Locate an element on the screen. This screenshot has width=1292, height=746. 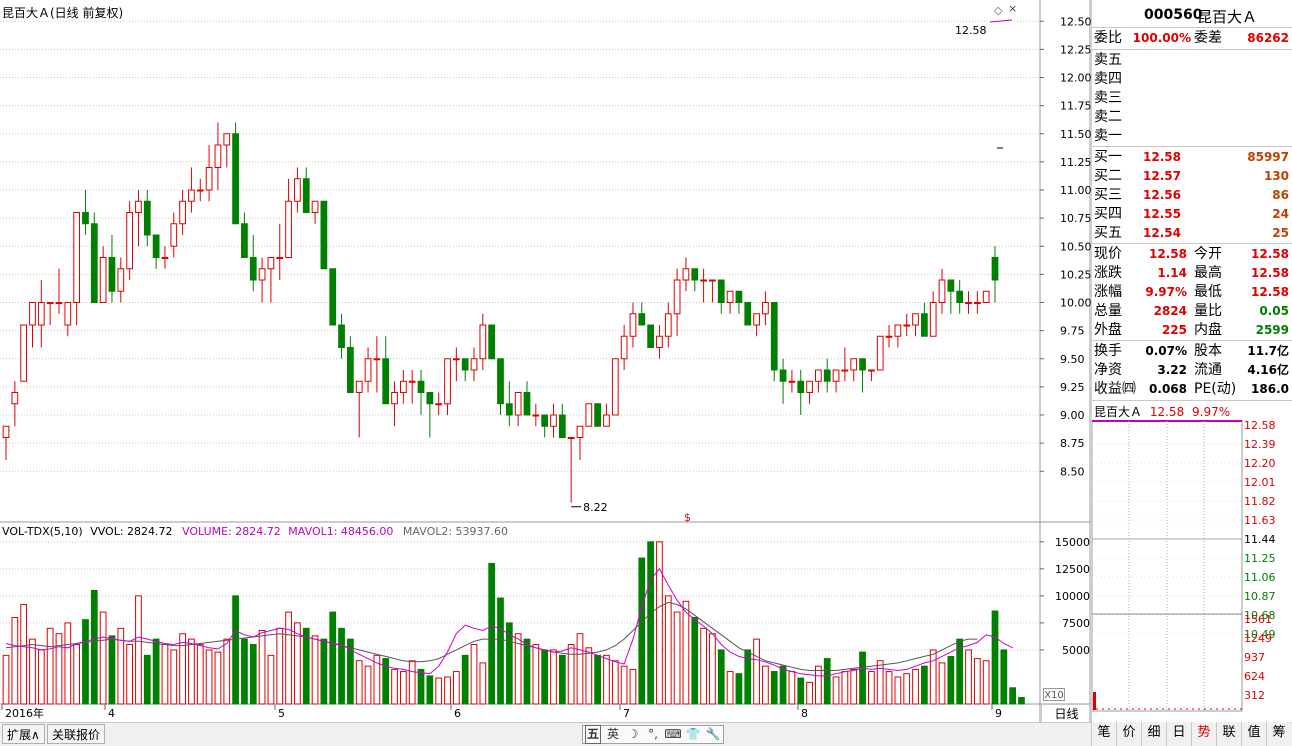
sell-row-4: 卖四 is located at coordinates (1192, 79).